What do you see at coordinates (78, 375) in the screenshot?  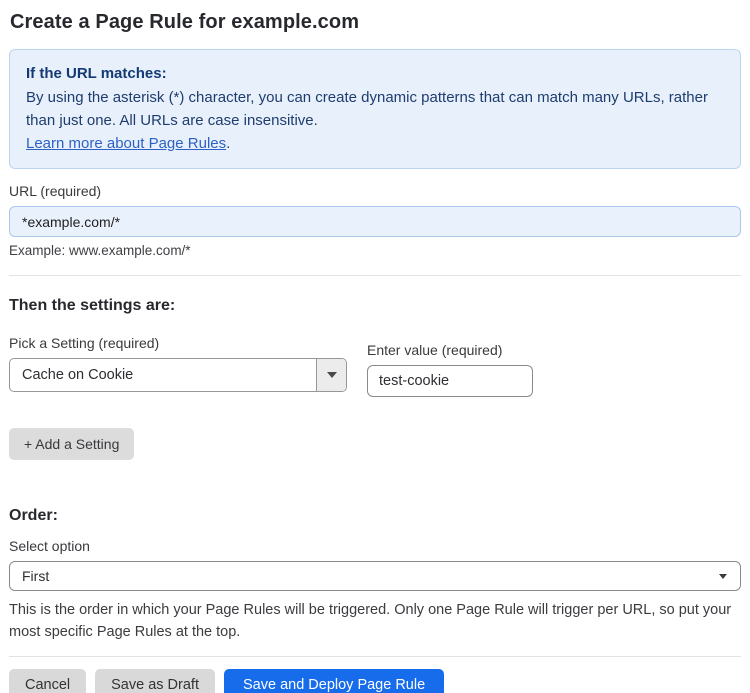 I see `setting-select-value: Cache on Cookie` at bounding box center [78, 375].